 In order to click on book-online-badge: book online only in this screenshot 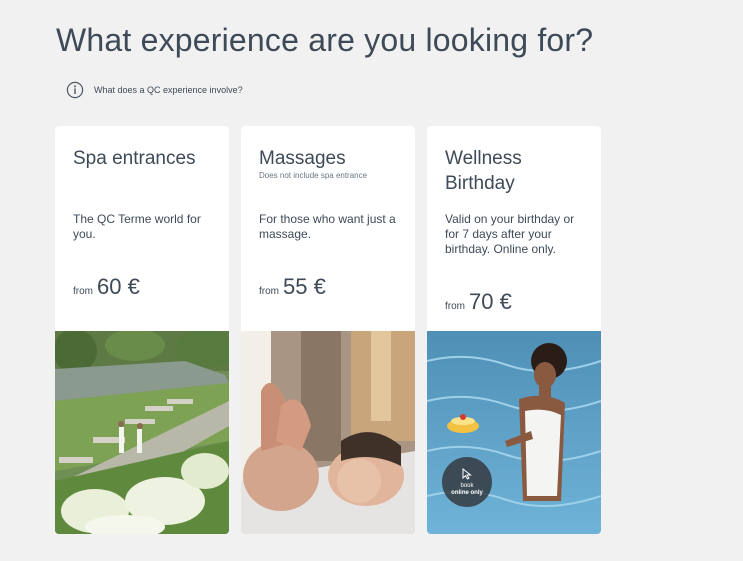, I will do `click(467, 482)`.